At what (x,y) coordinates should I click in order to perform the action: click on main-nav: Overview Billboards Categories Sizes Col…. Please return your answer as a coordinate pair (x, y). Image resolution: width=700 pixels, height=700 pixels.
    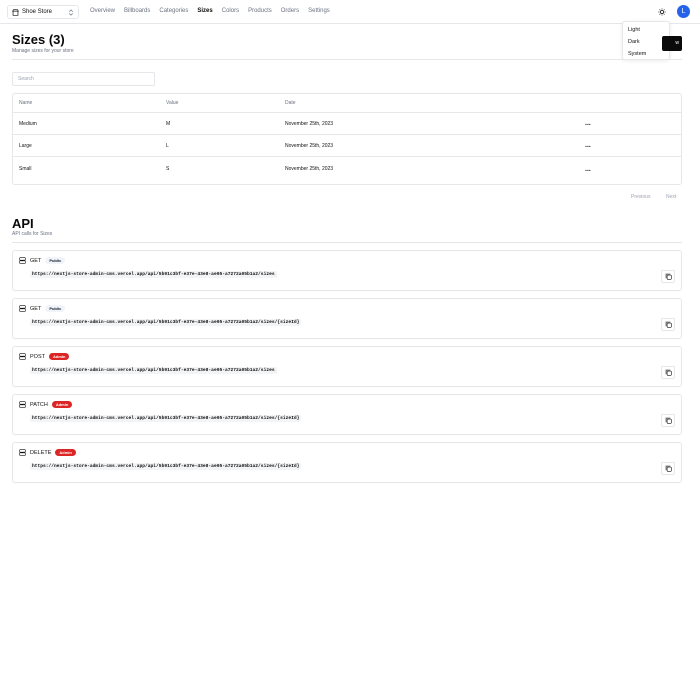
    Looking at the image, I should click on (210, 11).